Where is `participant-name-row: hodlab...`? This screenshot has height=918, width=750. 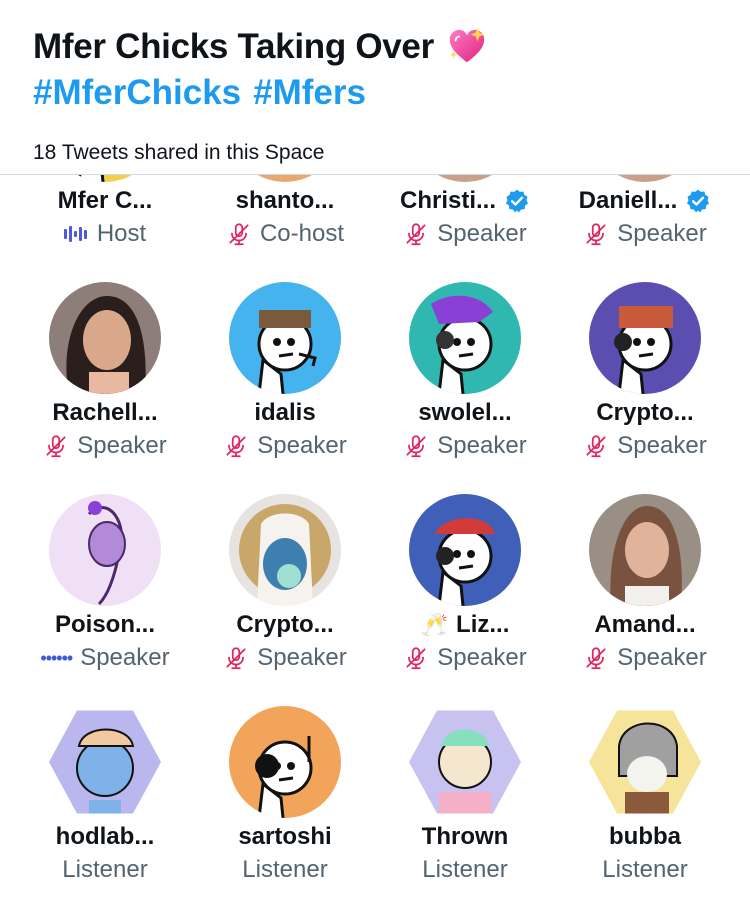
participant-name-row: hodlab... is located at coordinates (105, 837).